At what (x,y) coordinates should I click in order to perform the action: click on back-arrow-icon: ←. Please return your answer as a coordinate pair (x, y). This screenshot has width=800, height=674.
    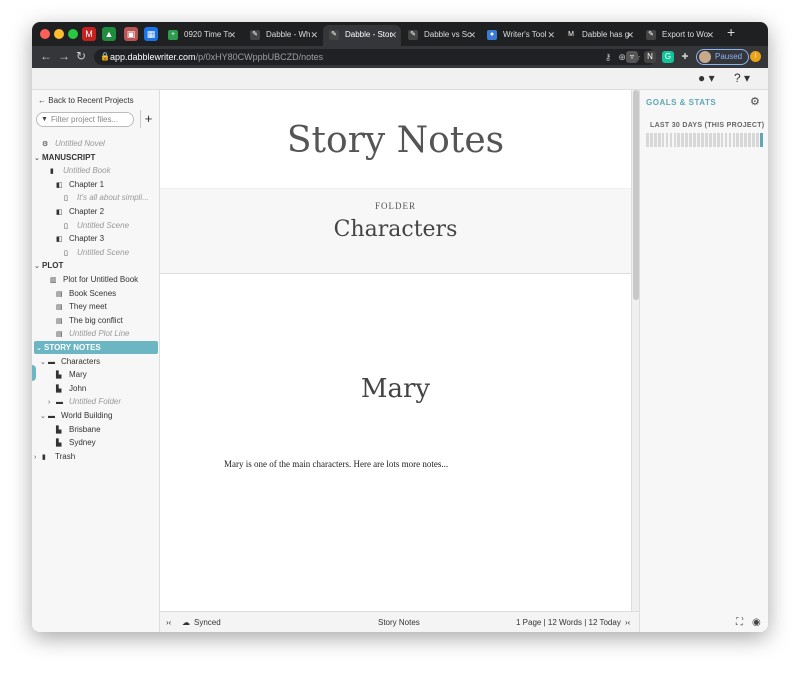
    Looking at the image, I should click on (46, 56).